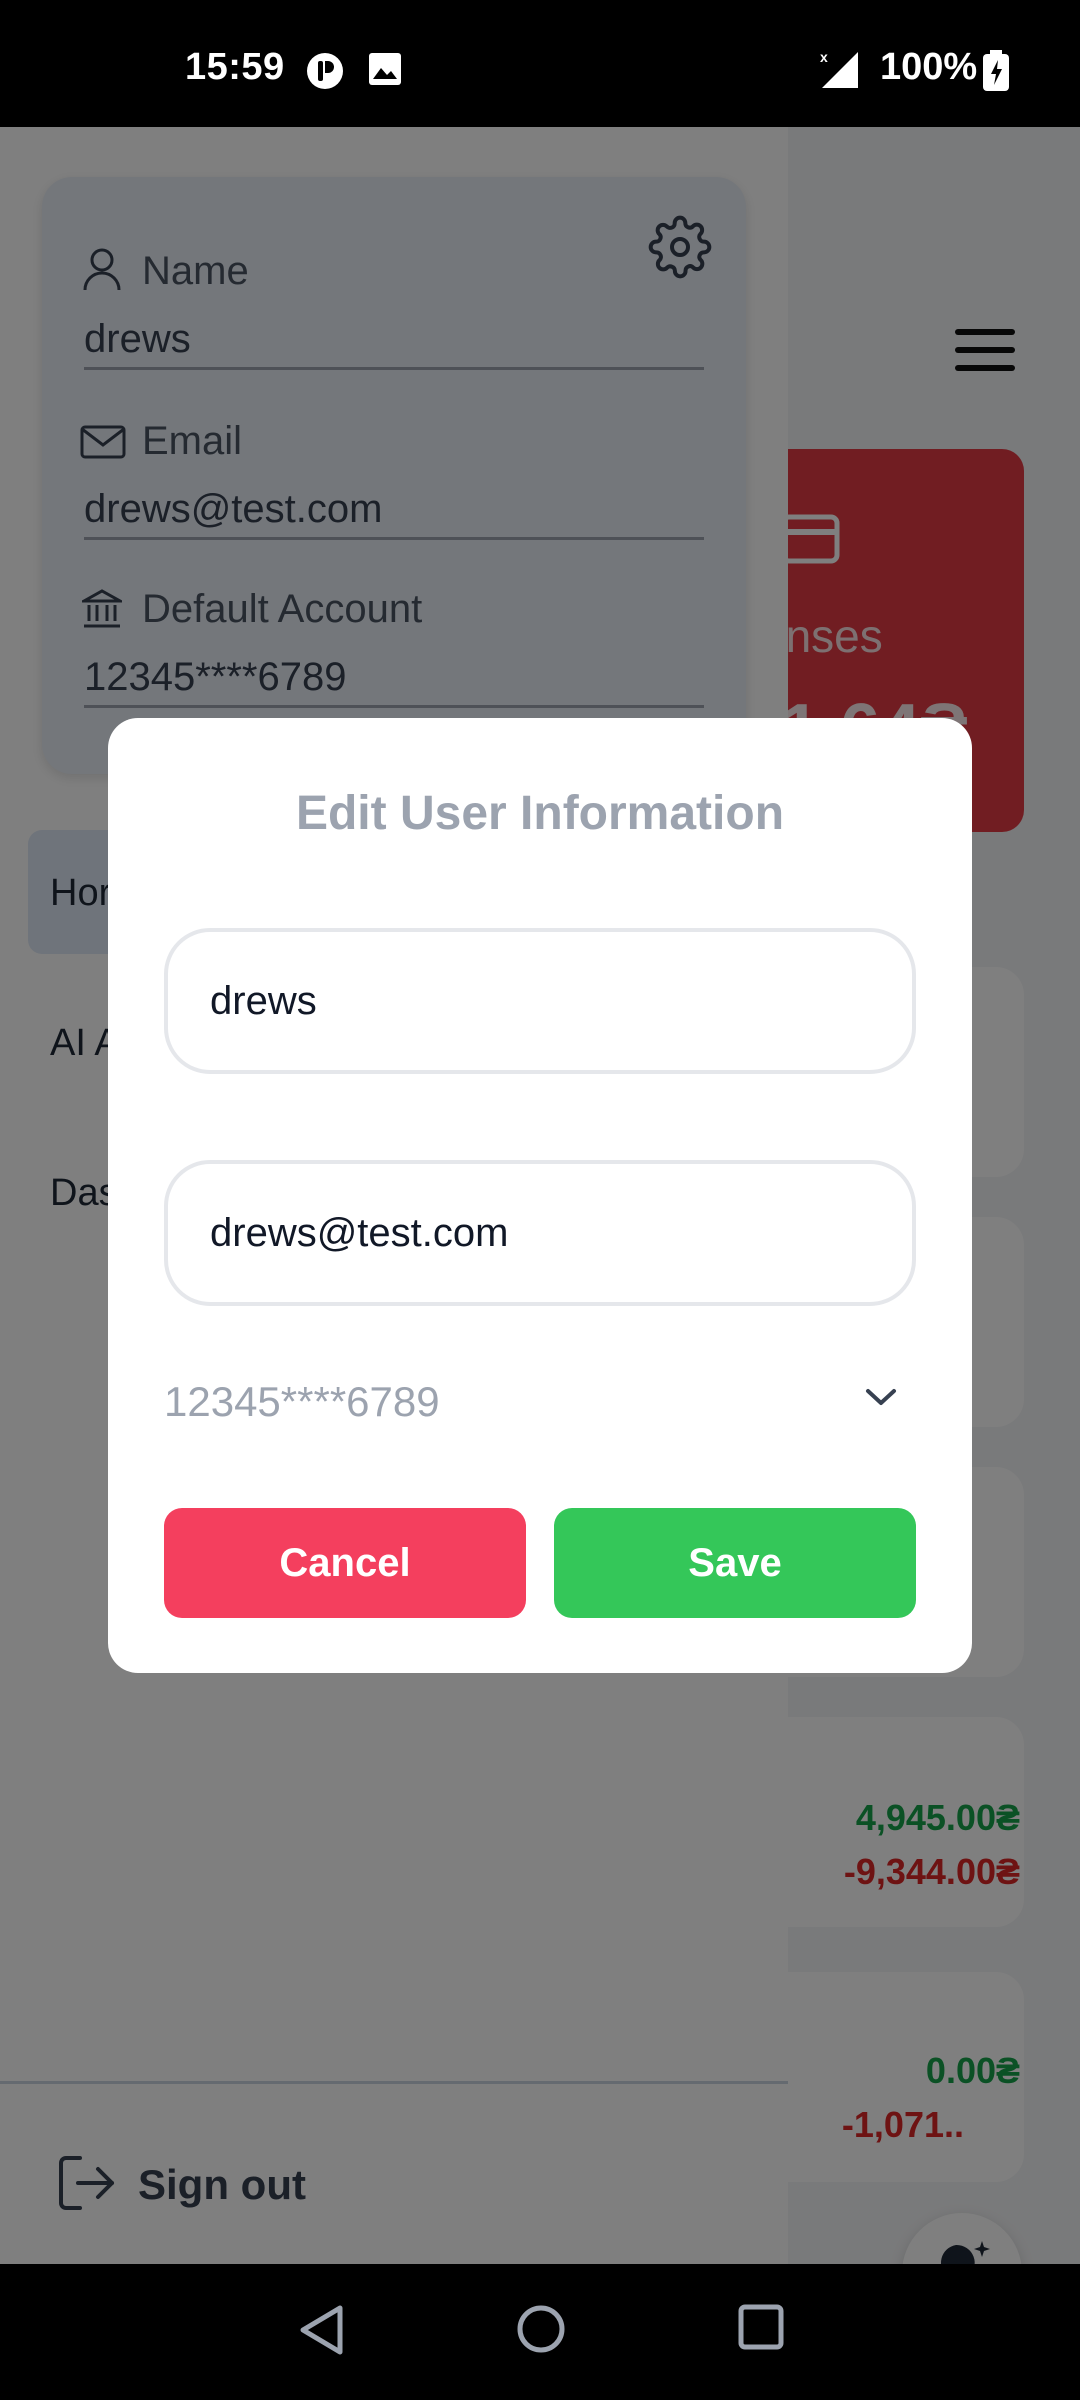  I want to click on default-account-select: 12345****6789, so click(540, 1403).